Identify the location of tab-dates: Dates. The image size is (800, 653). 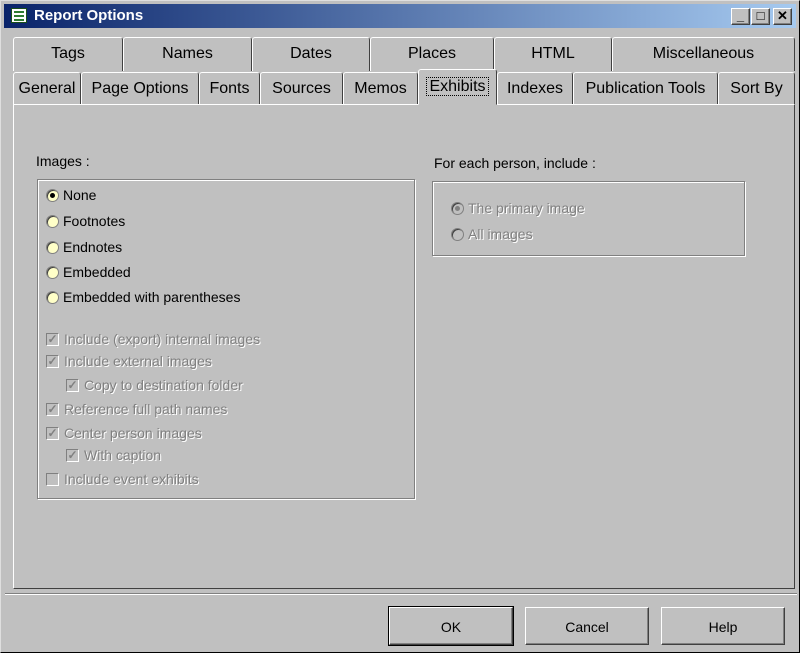
(311, 54).